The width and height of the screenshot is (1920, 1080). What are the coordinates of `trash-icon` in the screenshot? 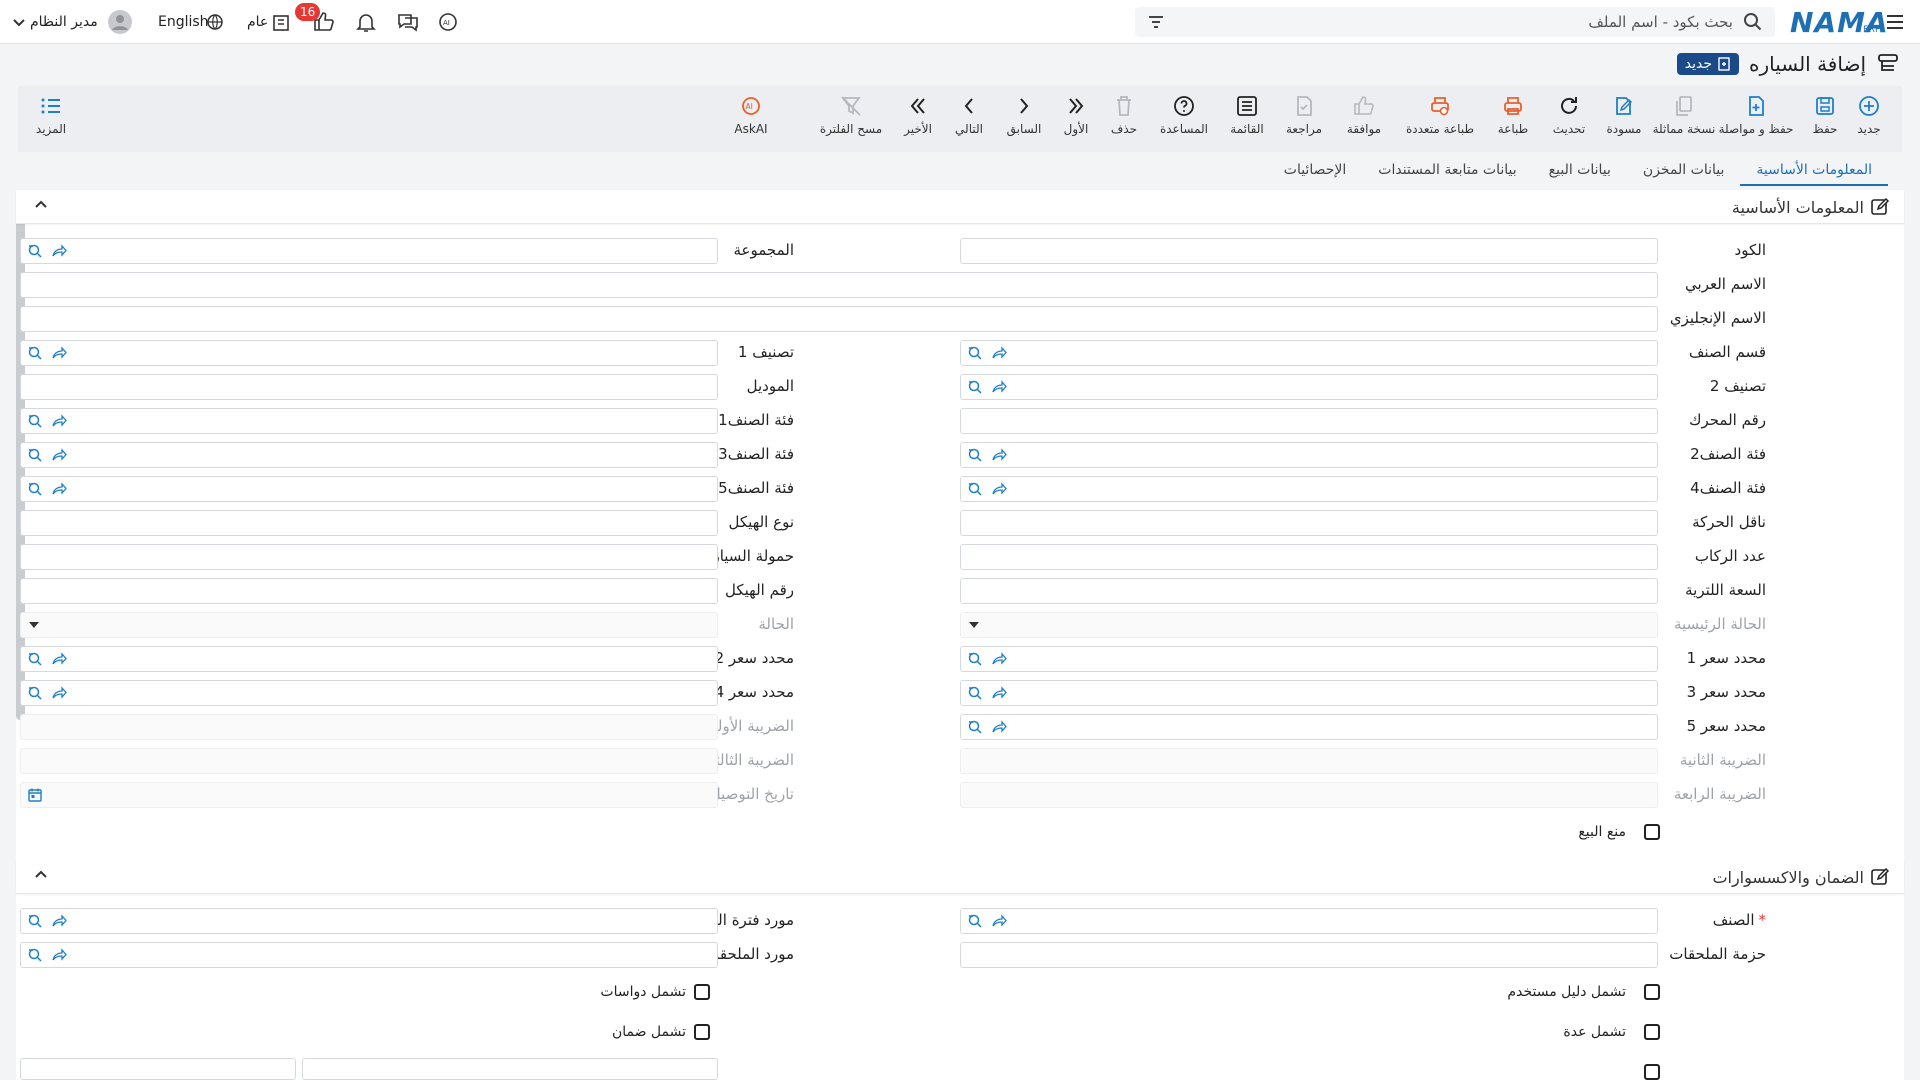 It's located at (1124, 106).